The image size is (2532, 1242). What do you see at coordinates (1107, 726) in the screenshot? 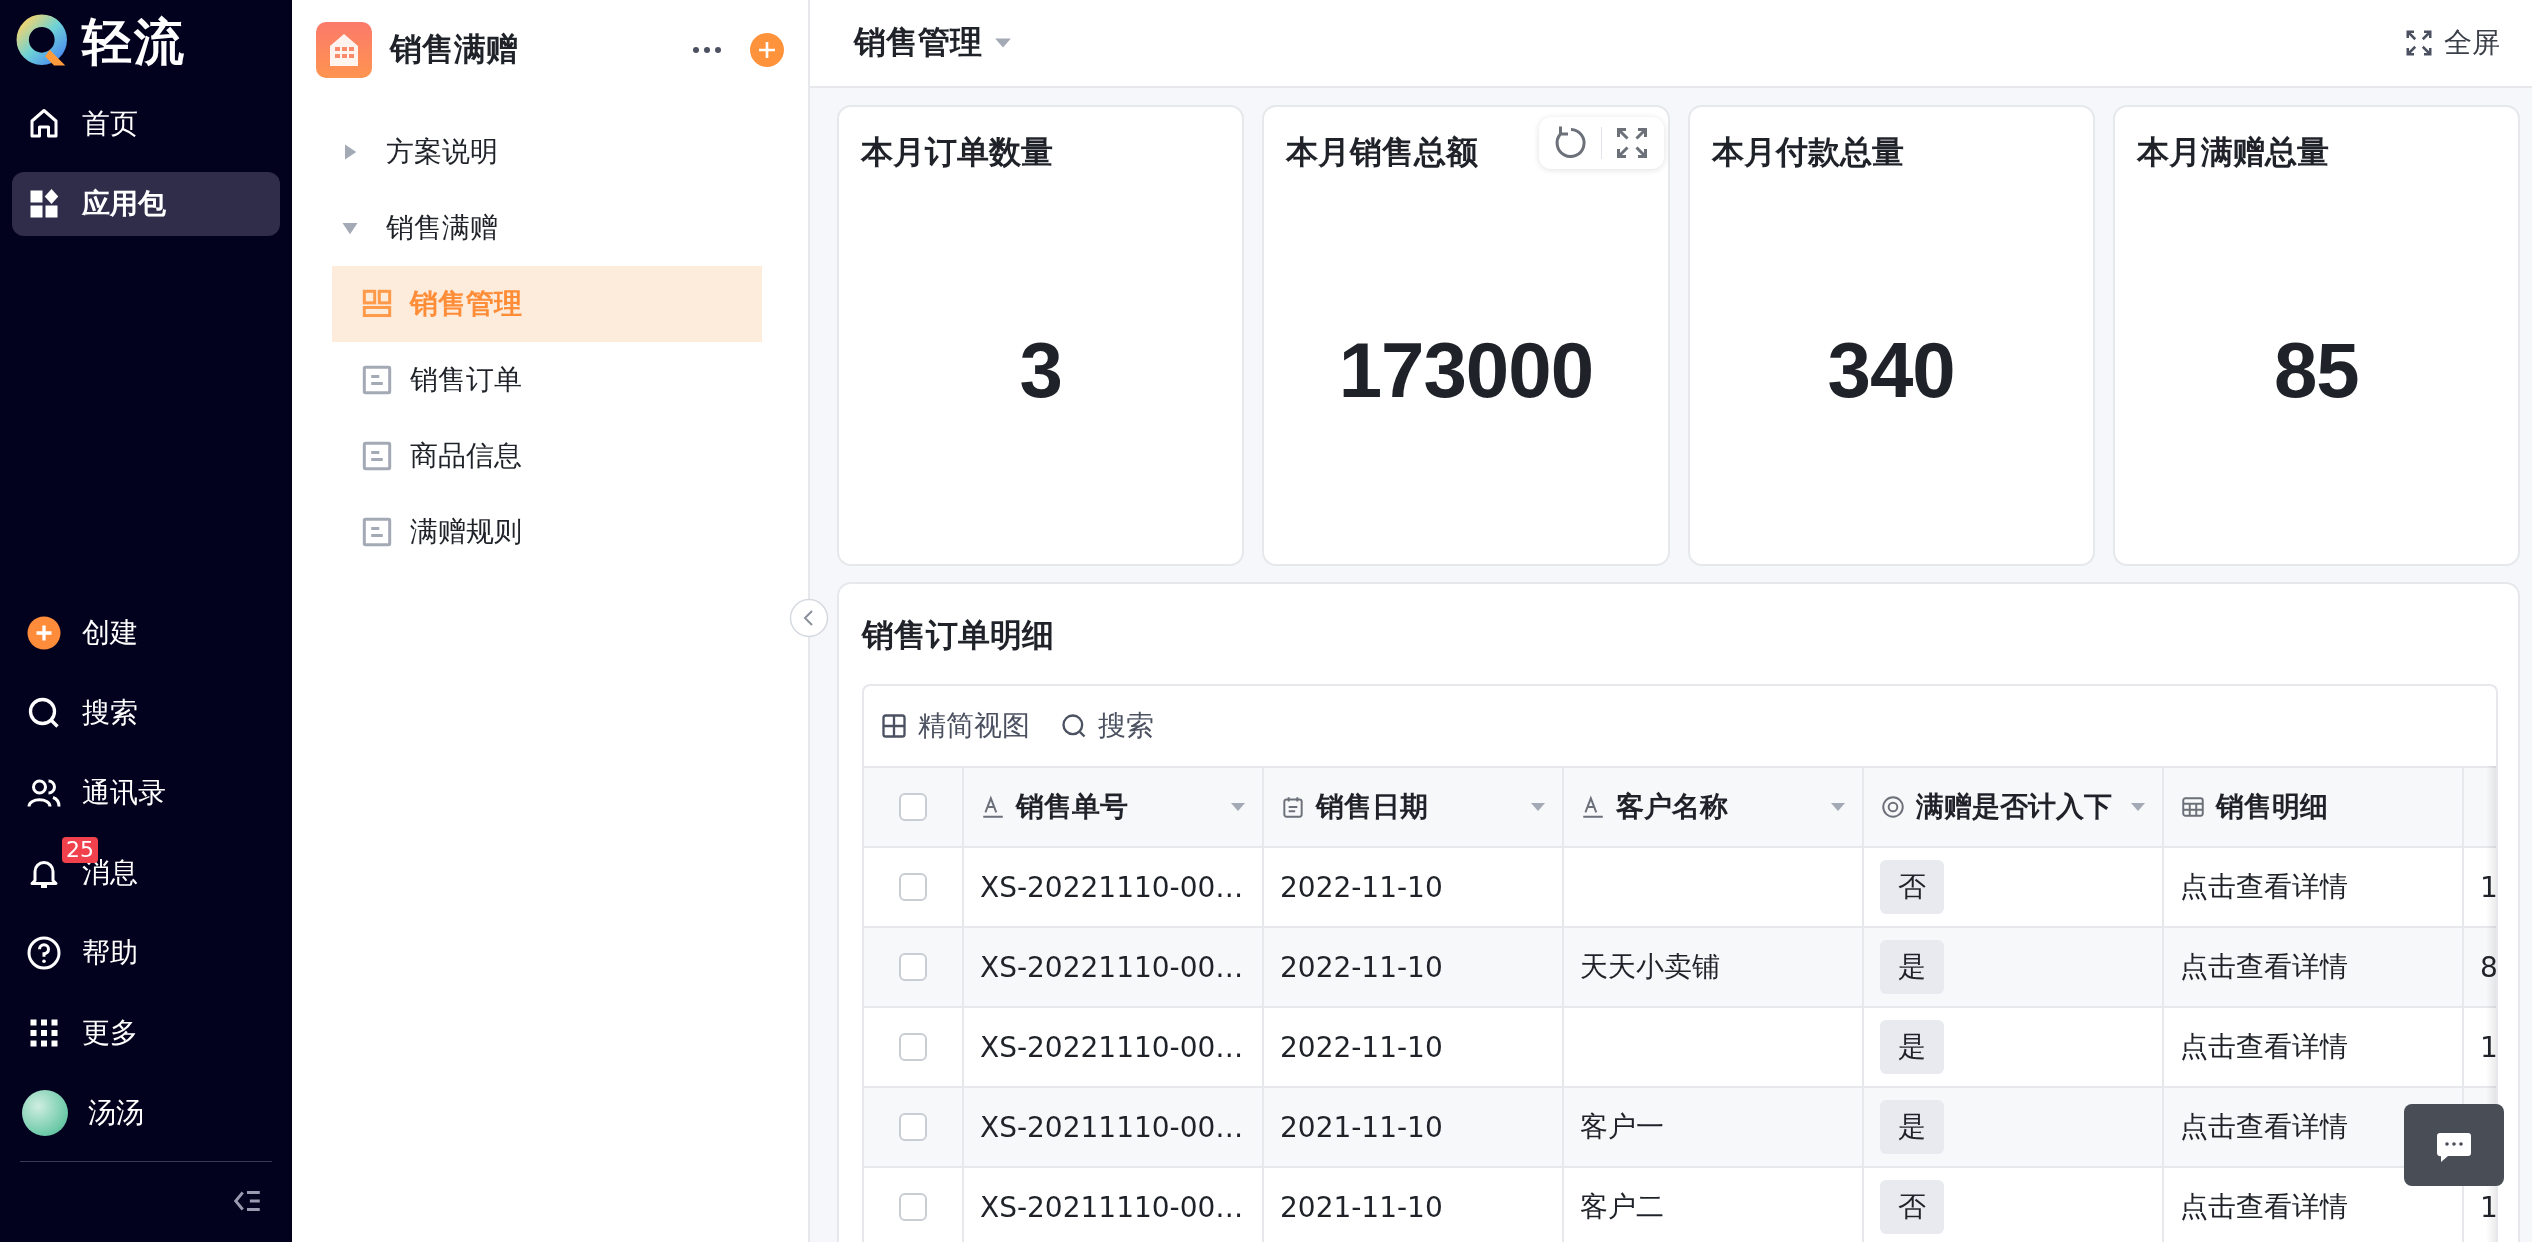
I see `search-button: 搜索` at bounding box center [1107, 726].